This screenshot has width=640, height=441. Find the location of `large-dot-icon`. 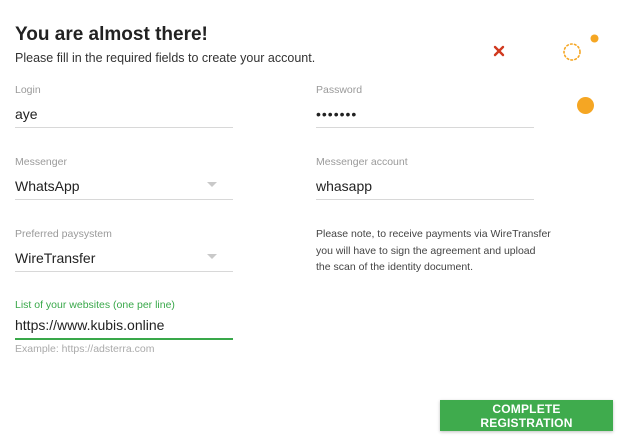

large-dot-icon is located at coordinates (585, 105).